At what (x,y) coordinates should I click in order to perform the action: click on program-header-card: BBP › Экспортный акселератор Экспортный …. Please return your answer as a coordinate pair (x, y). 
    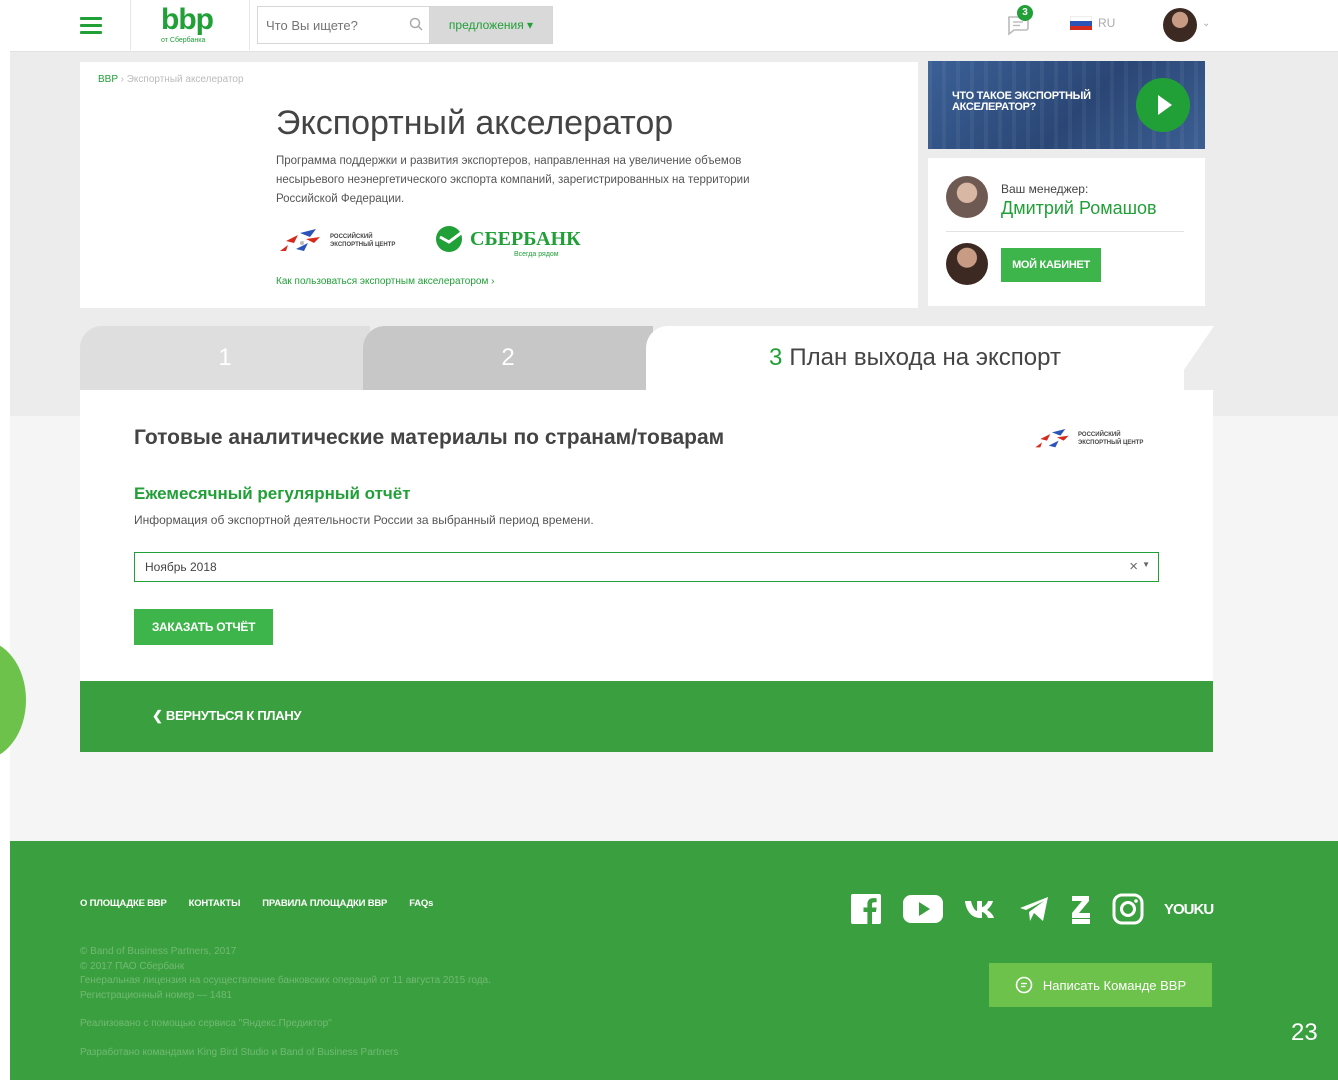
    Looking at the image, I should click on (499, 185).